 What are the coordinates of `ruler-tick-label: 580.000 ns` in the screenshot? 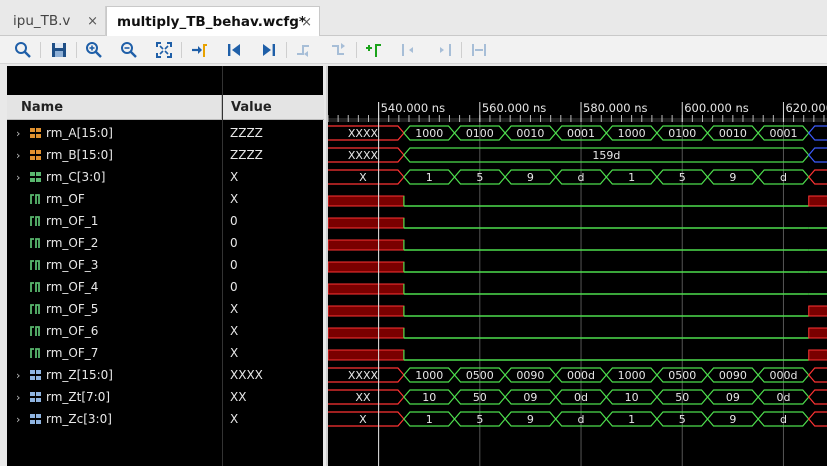 It's located at (615, 108).